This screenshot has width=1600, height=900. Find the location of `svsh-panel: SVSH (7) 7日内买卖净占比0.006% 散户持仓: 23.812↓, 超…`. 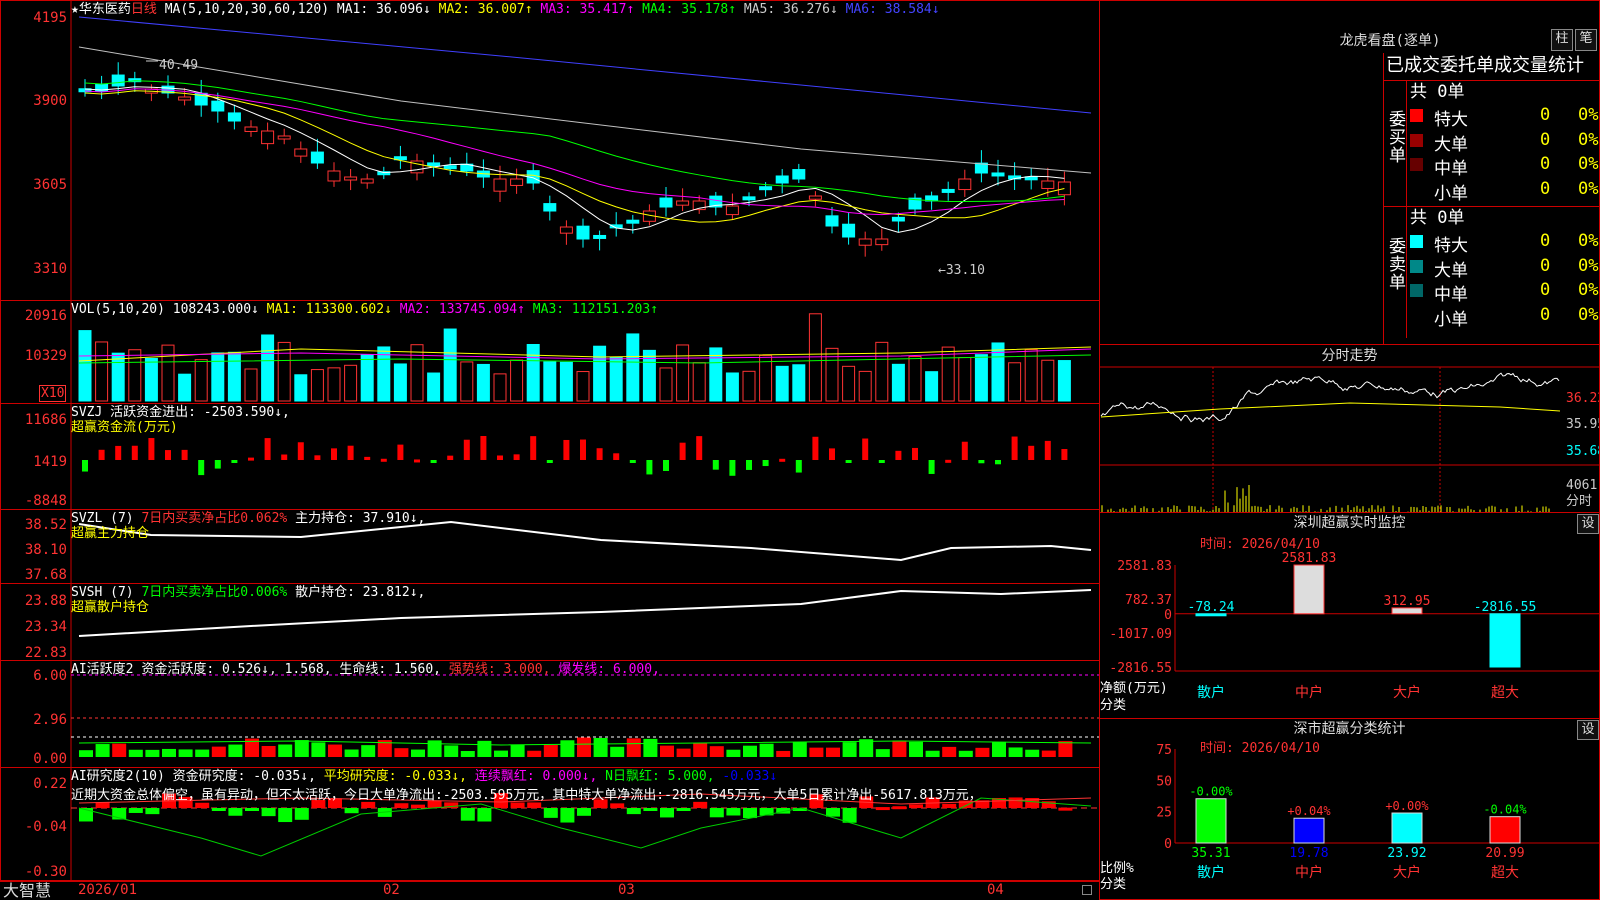

svsh-panel: SVSH (7) 7日内买卖净占比0.006% 散户持仓: 23.812↓, 超… is located at coordinates (550, 622).